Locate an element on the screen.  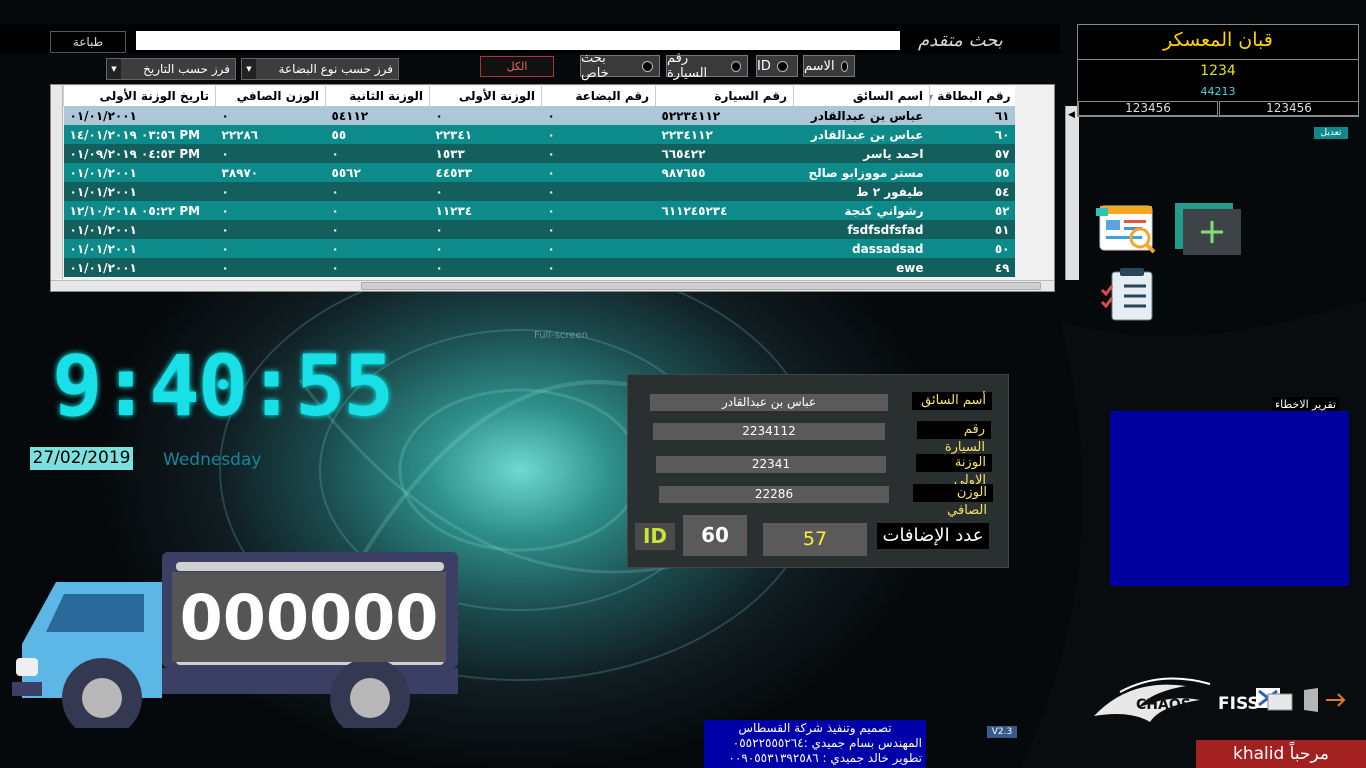
sort-by-goods-select: ▼ فرز حسب نوع البضاعة is located at coordinates (320, 69).